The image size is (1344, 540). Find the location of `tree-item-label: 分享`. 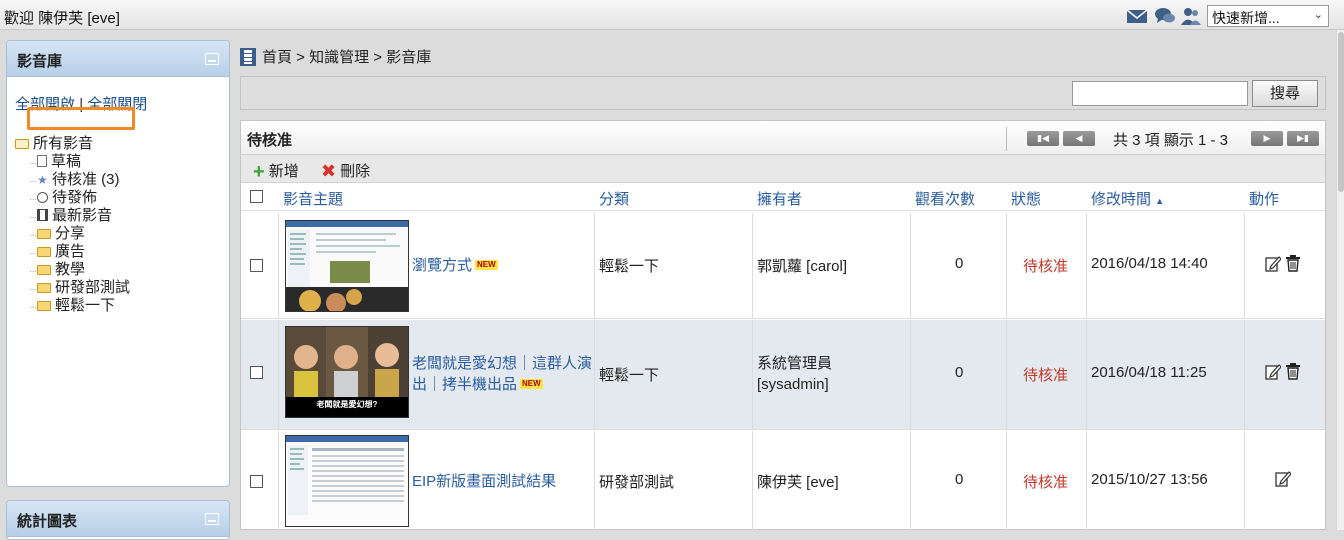

tree-item-label: 分享 is located at coordinates (70, 233).